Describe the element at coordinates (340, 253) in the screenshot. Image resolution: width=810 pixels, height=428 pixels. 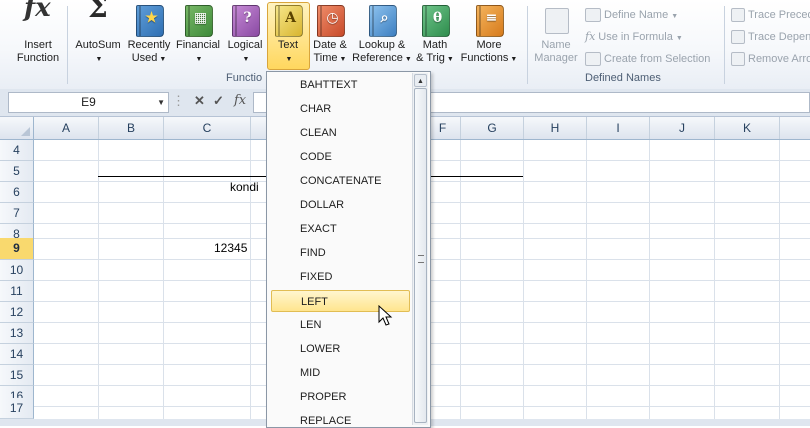
I see `menu-item-find: FIND` at that location.